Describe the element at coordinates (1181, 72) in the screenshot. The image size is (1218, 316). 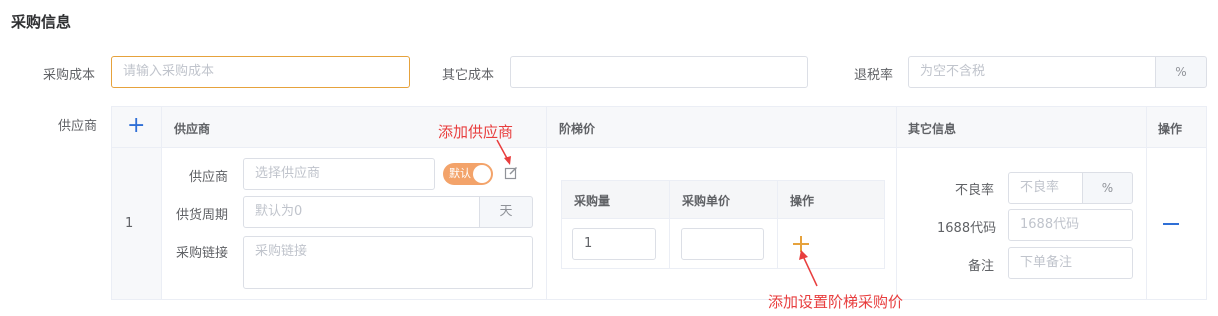
I see `tax-refund-suffix: %` at that location.